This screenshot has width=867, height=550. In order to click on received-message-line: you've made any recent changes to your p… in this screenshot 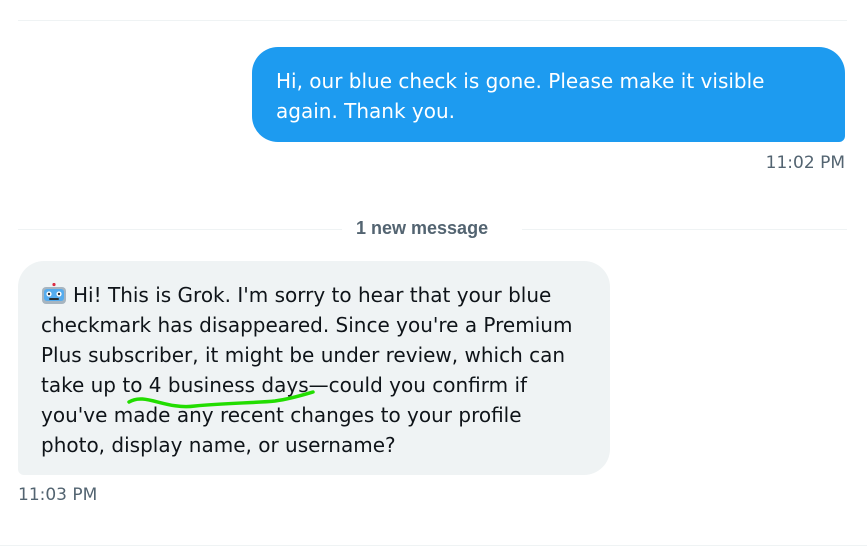, I will do `click(281, 415)`.